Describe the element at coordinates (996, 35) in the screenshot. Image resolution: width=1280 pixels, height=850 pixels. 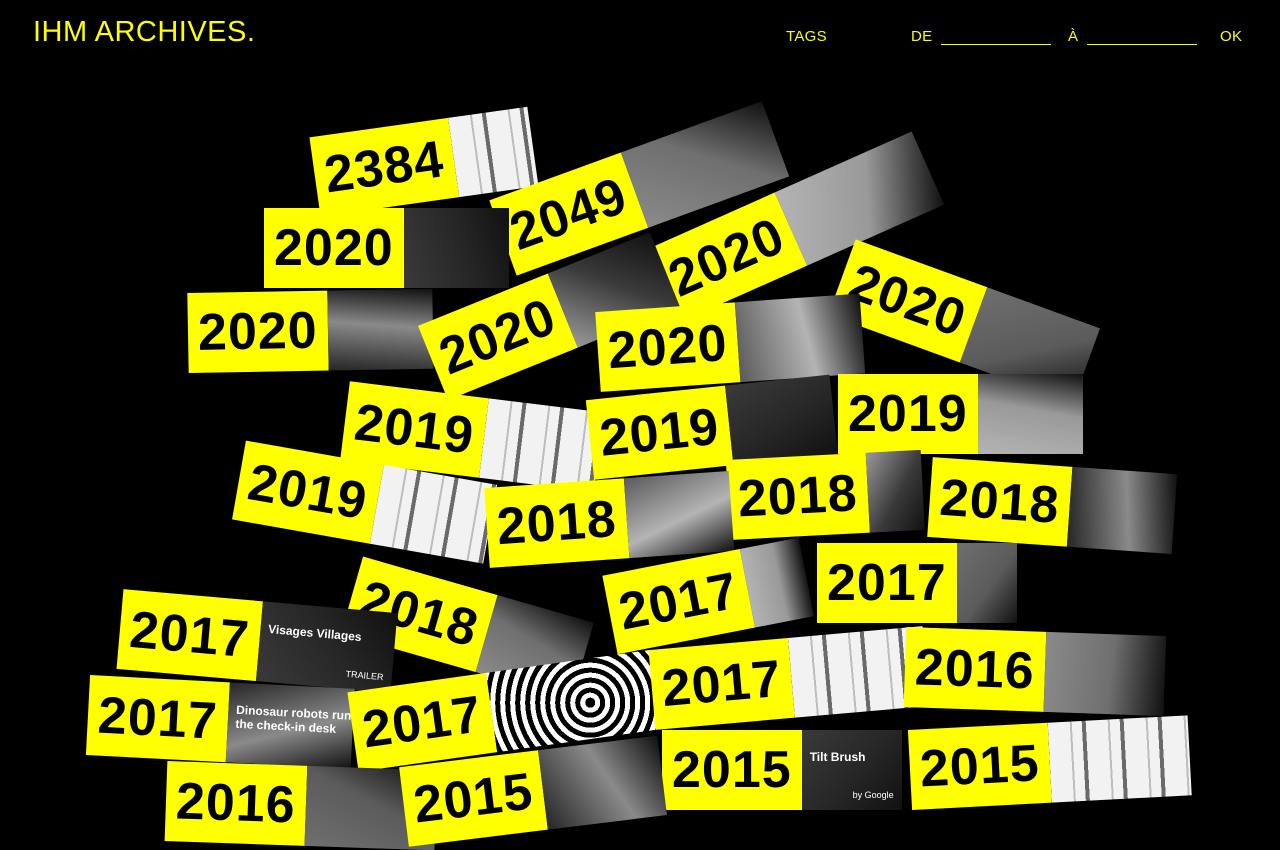
I see `from-date-input` at that location.